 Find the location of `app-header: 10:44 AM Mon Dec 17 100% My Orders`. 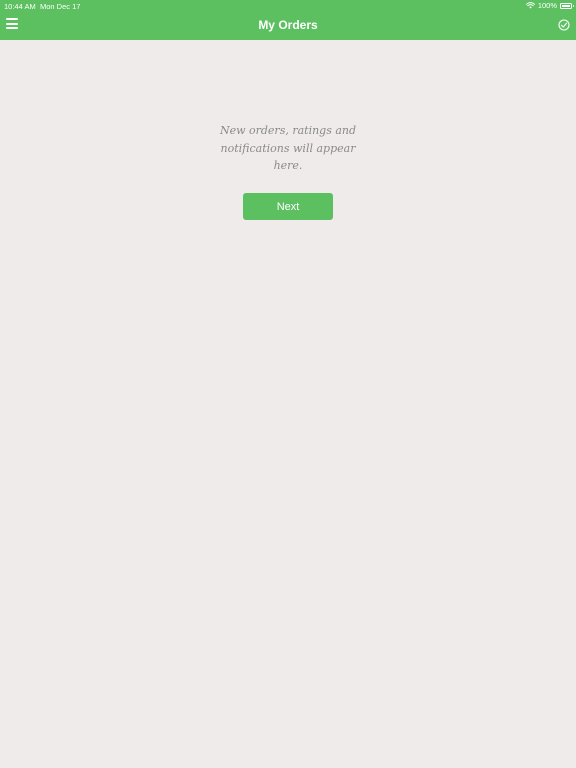

app-header: 10:44 AM Mon Dec 17 100% My Orders is located at coordinates (288, 20).